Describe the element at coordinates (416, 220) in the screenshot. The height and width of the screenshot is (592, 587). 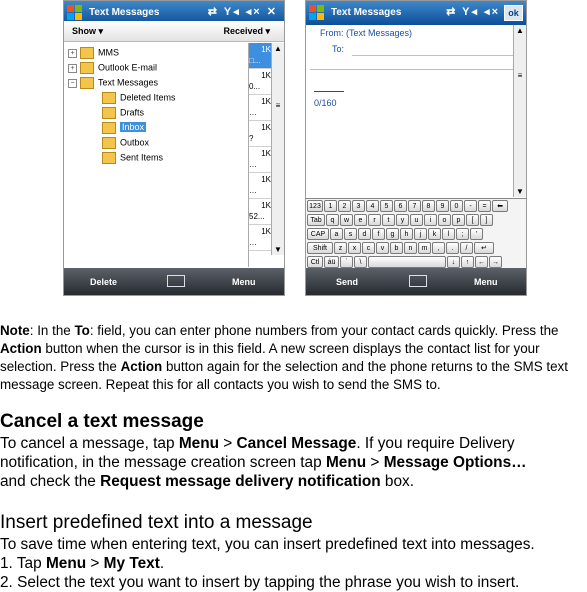
I see `key: u` at that location.